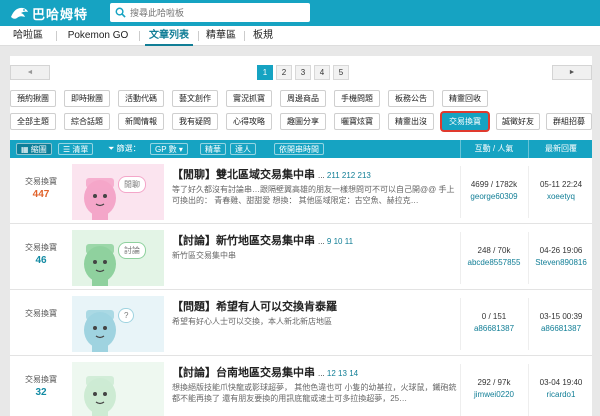 The width and height of the screenshot is (600, 416). What do you see at coordinates (249, 98) in the screenshot?
I see `category-chip: 實況抓寶` at bounding box center [249, 98].